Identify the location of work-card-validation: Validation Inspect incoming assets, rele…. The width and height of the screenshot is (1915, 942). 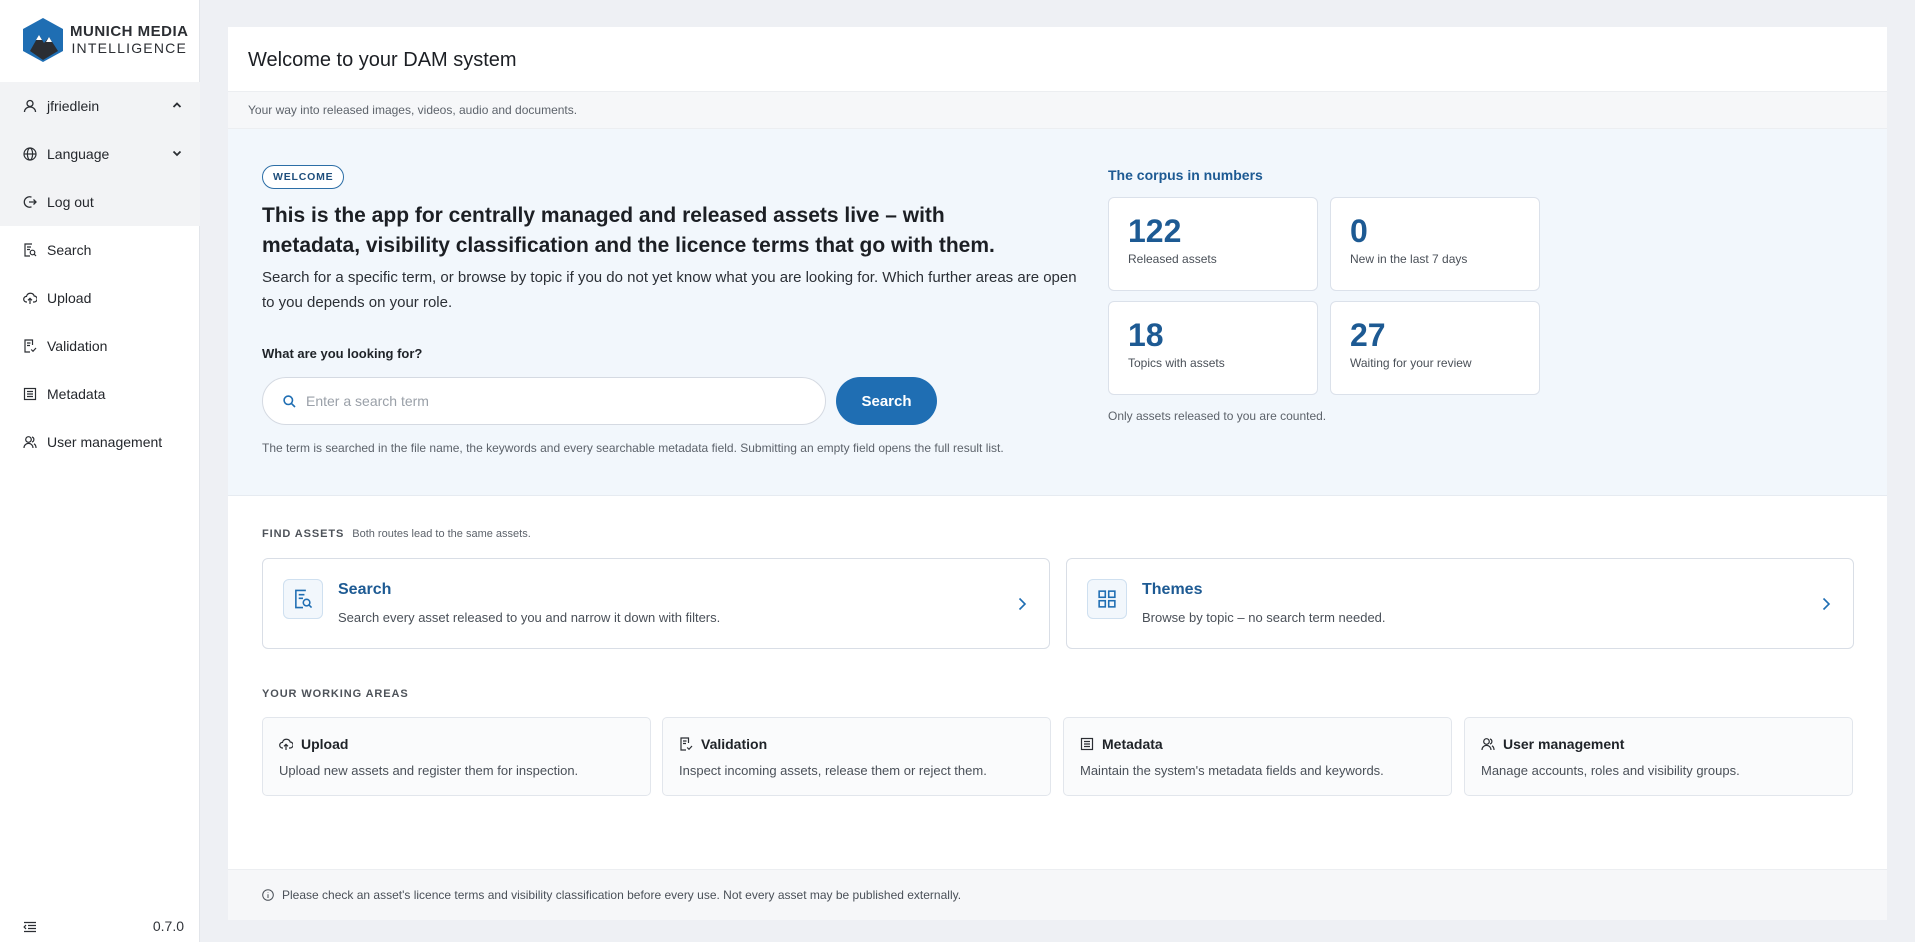
(856, 756).